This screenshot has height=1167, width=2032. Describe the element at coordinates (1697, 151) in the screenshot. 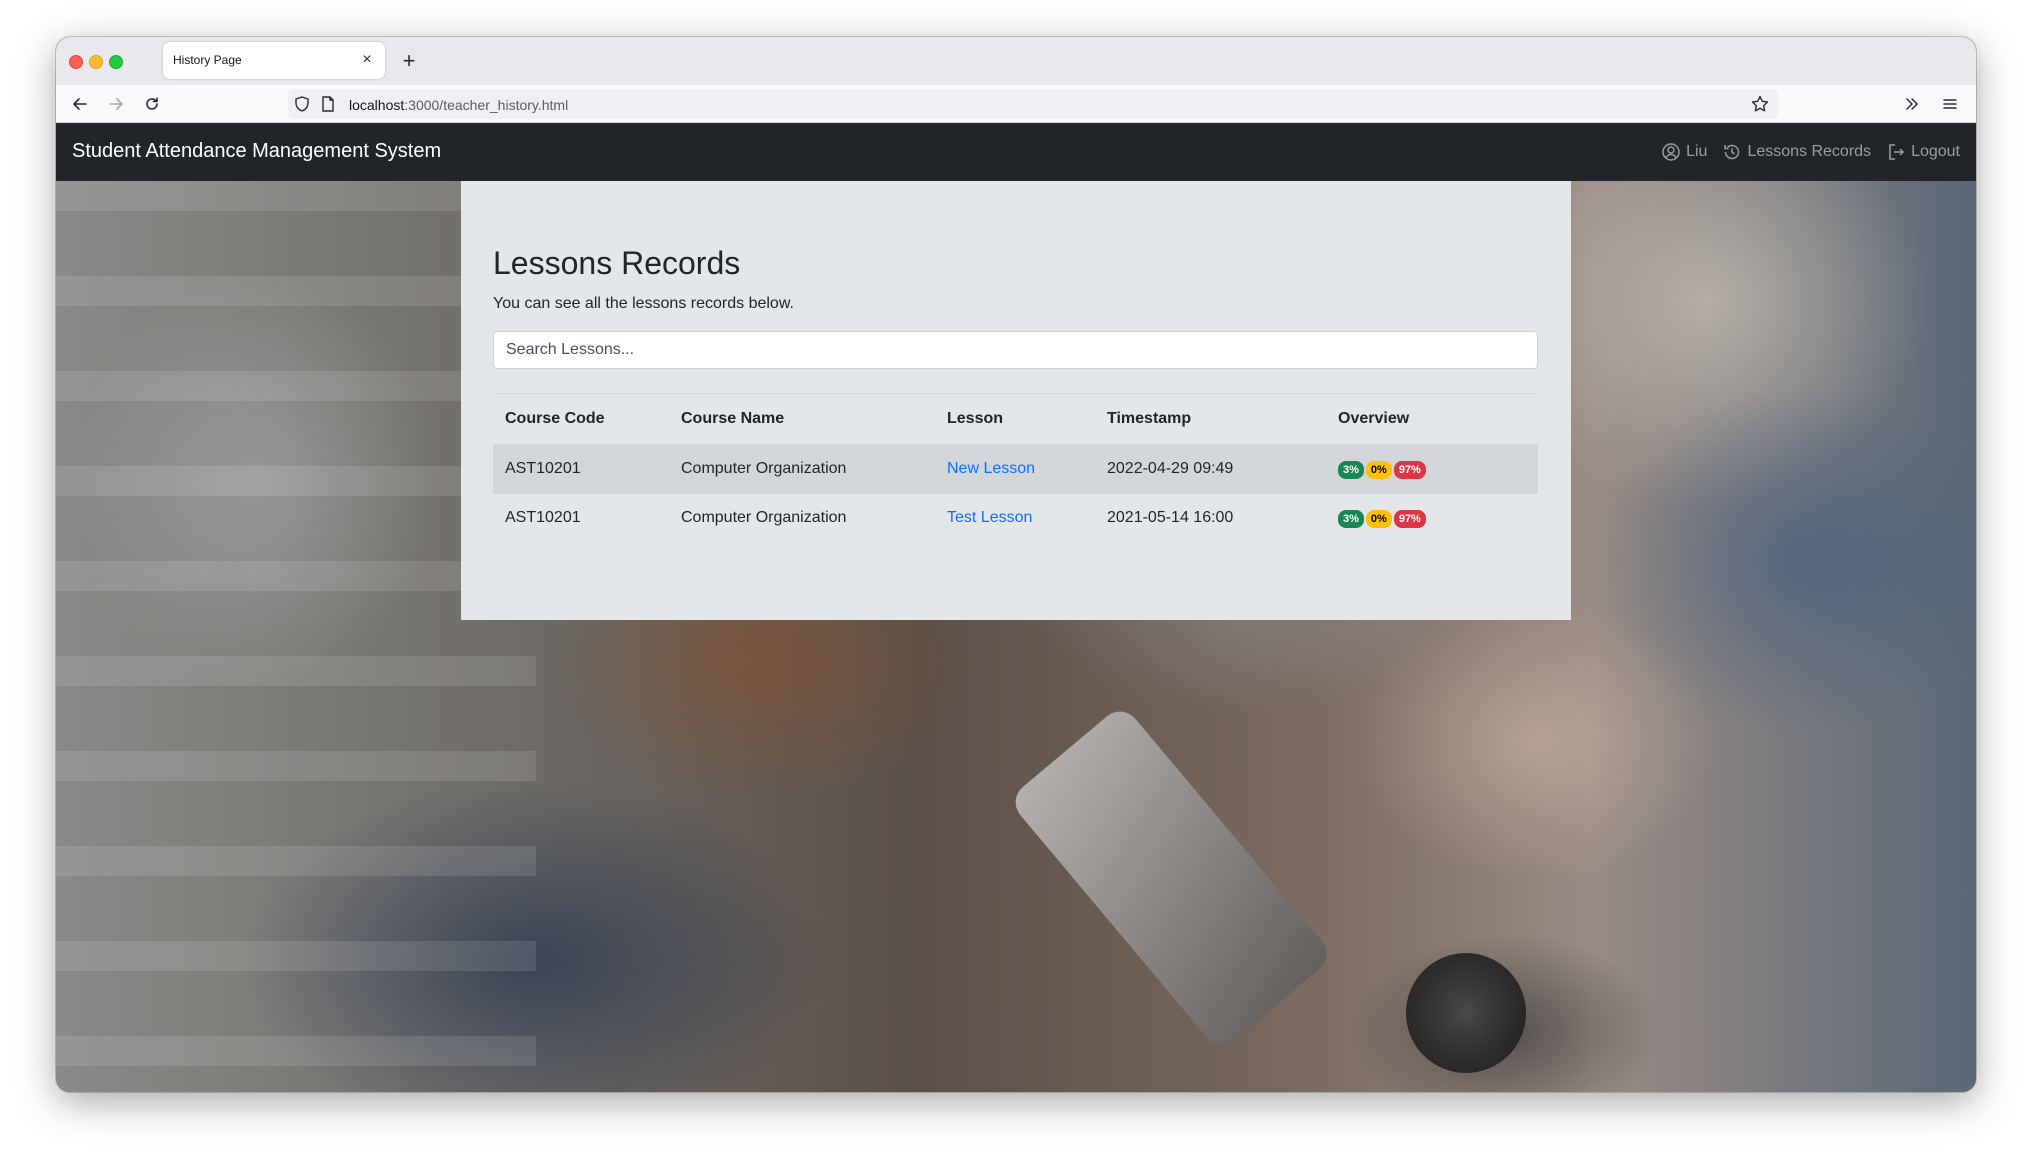

I see `nav-user-label: Liu` at that location.